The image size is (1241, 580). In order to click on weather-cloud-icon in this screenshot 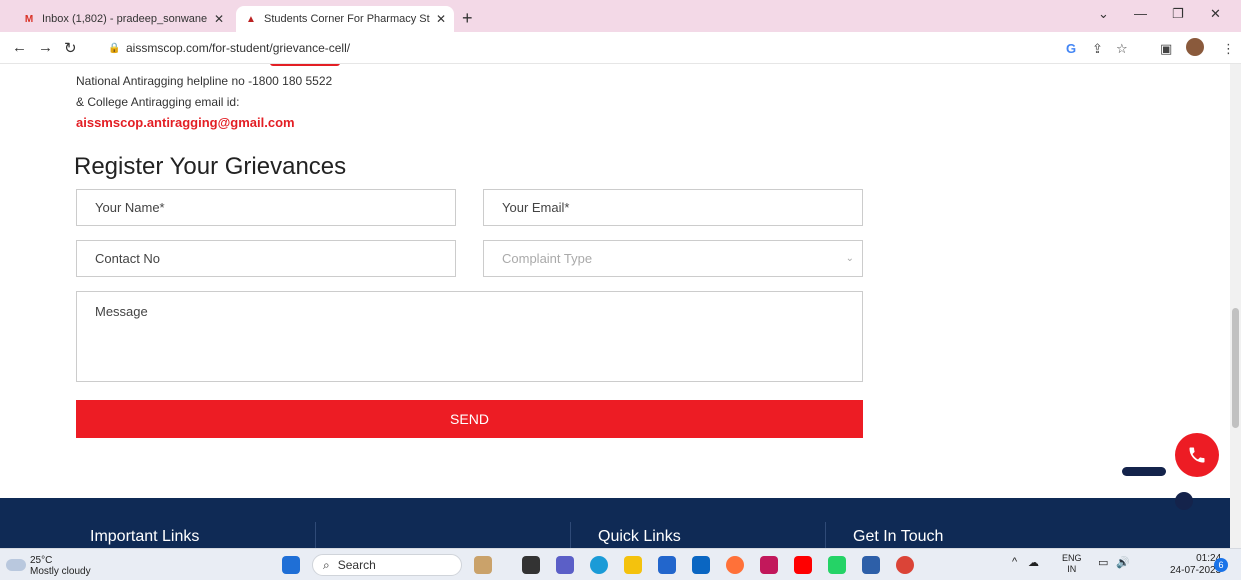, I will do `click(16, 565)`.